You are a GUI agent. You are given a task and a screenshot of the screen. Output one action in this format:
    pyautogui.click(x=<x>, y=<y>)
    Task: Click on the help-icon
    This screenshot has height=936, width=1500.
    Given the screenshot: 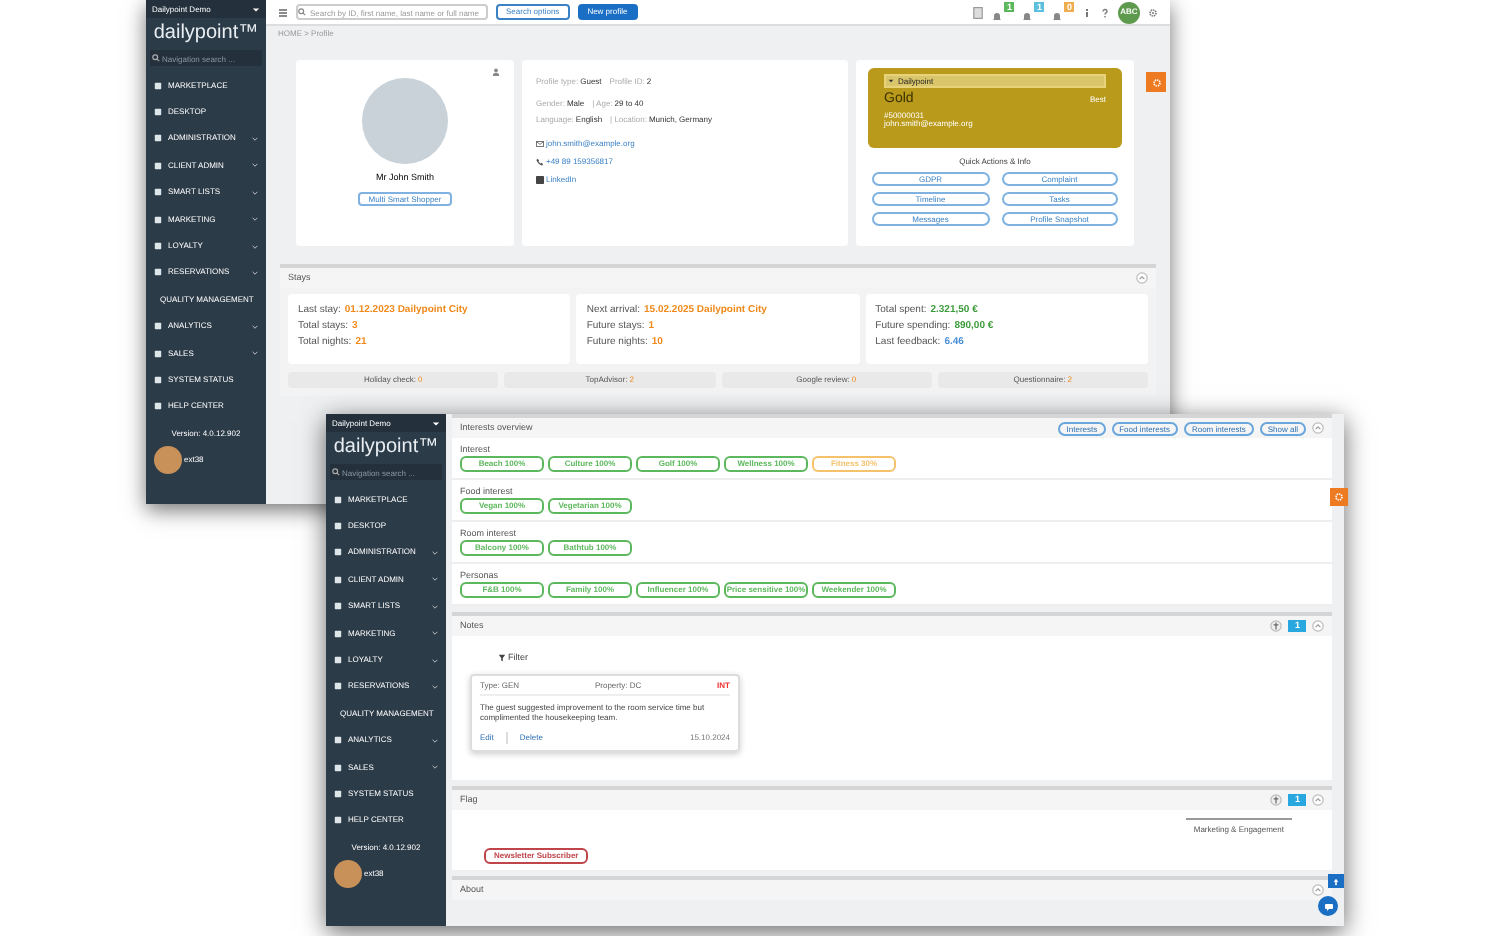 What is the action you would take?
    pyautogui.click(x=1105, y=12)
    